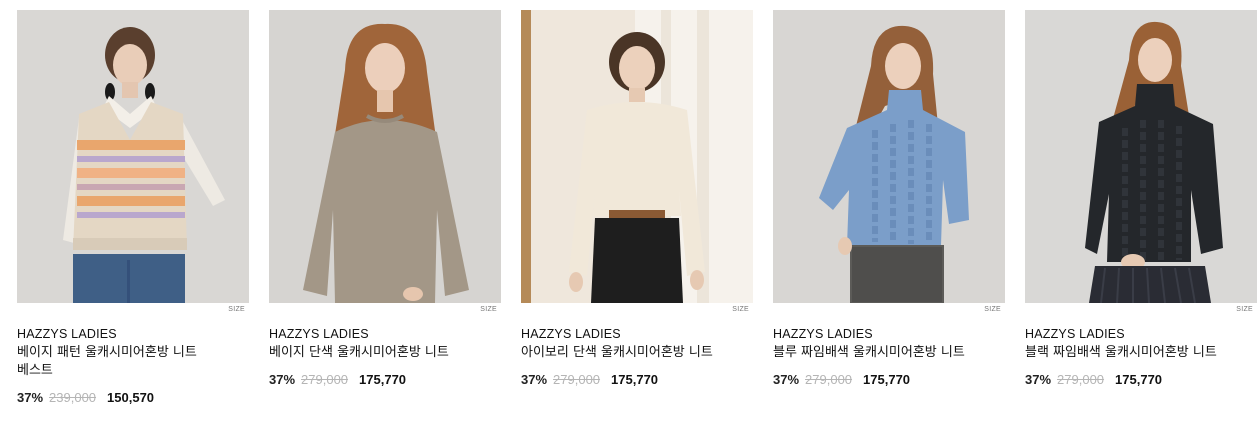  I want to click on product-name: 블랙 짜임배색 울캐시미어혼방 니트, so click(1128, 353).